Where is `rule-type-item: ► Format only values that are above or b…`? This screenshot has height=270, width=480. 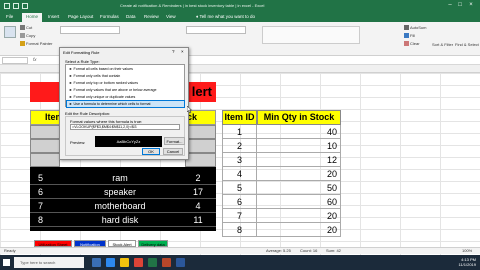 rule-type-item: ► Format only values that are above or b… is located at coordinates (125, 90).